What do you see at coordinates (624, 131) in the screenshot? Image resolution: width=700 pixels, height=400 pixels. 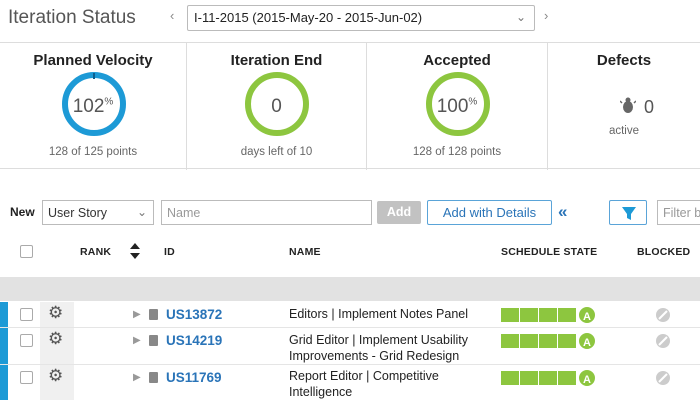 I see `defects-sub: active` at bounding box center [624, 131].